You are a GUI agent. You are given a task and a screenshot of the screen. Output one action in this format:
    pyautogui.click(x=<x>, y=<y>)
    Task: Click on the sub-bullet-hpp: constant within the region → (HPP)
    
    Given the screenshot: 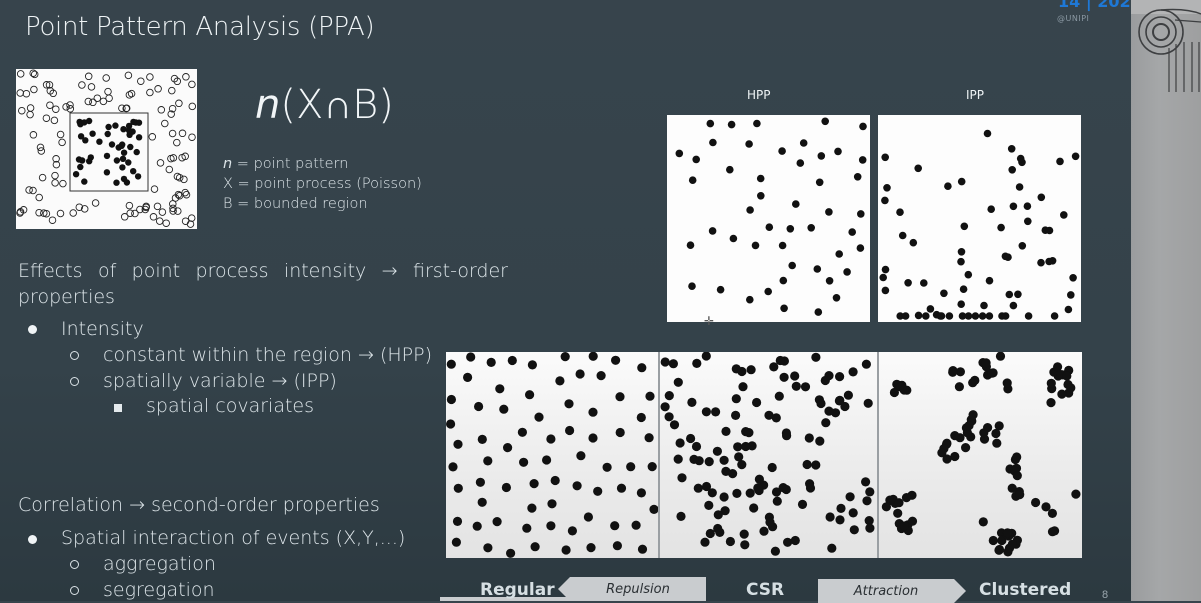 What is the action you would take?
    pyautogui.click(x=267, y=355)
    